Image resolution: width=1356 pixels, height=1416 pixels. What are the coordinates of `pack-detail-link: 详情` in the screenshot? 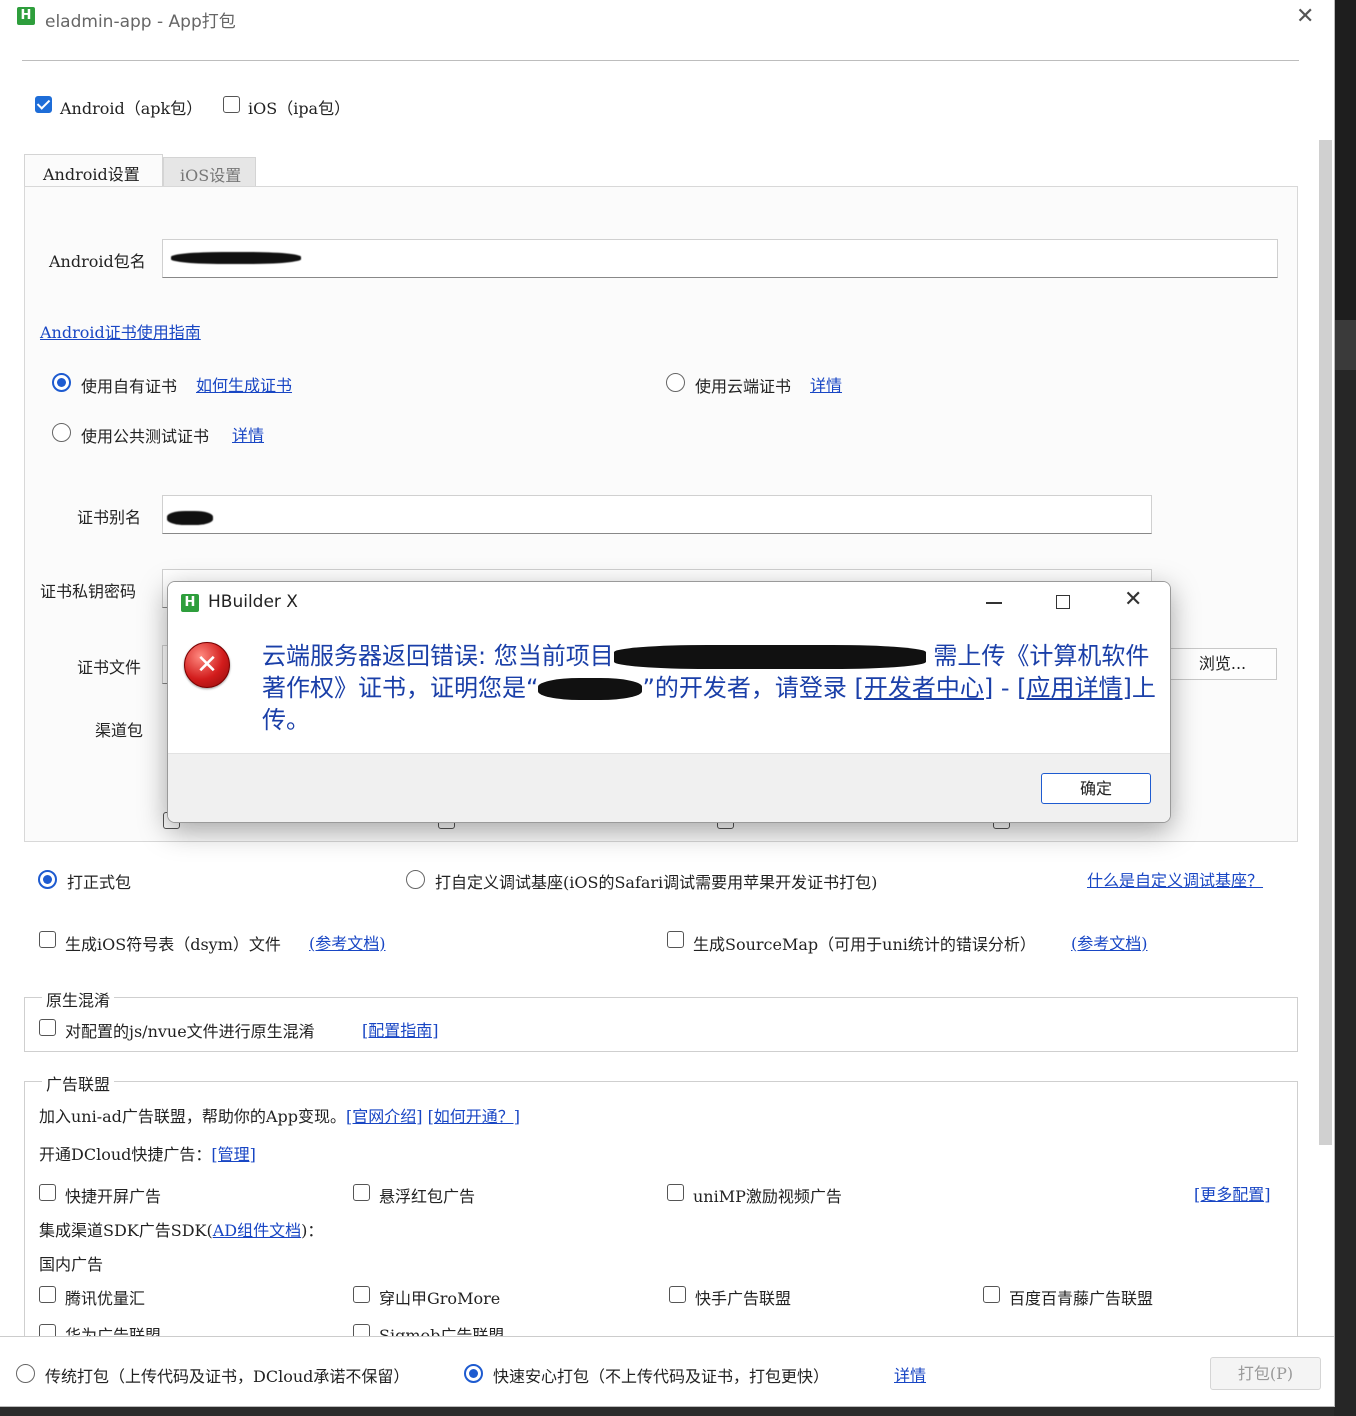 It's located at (910, 1374).